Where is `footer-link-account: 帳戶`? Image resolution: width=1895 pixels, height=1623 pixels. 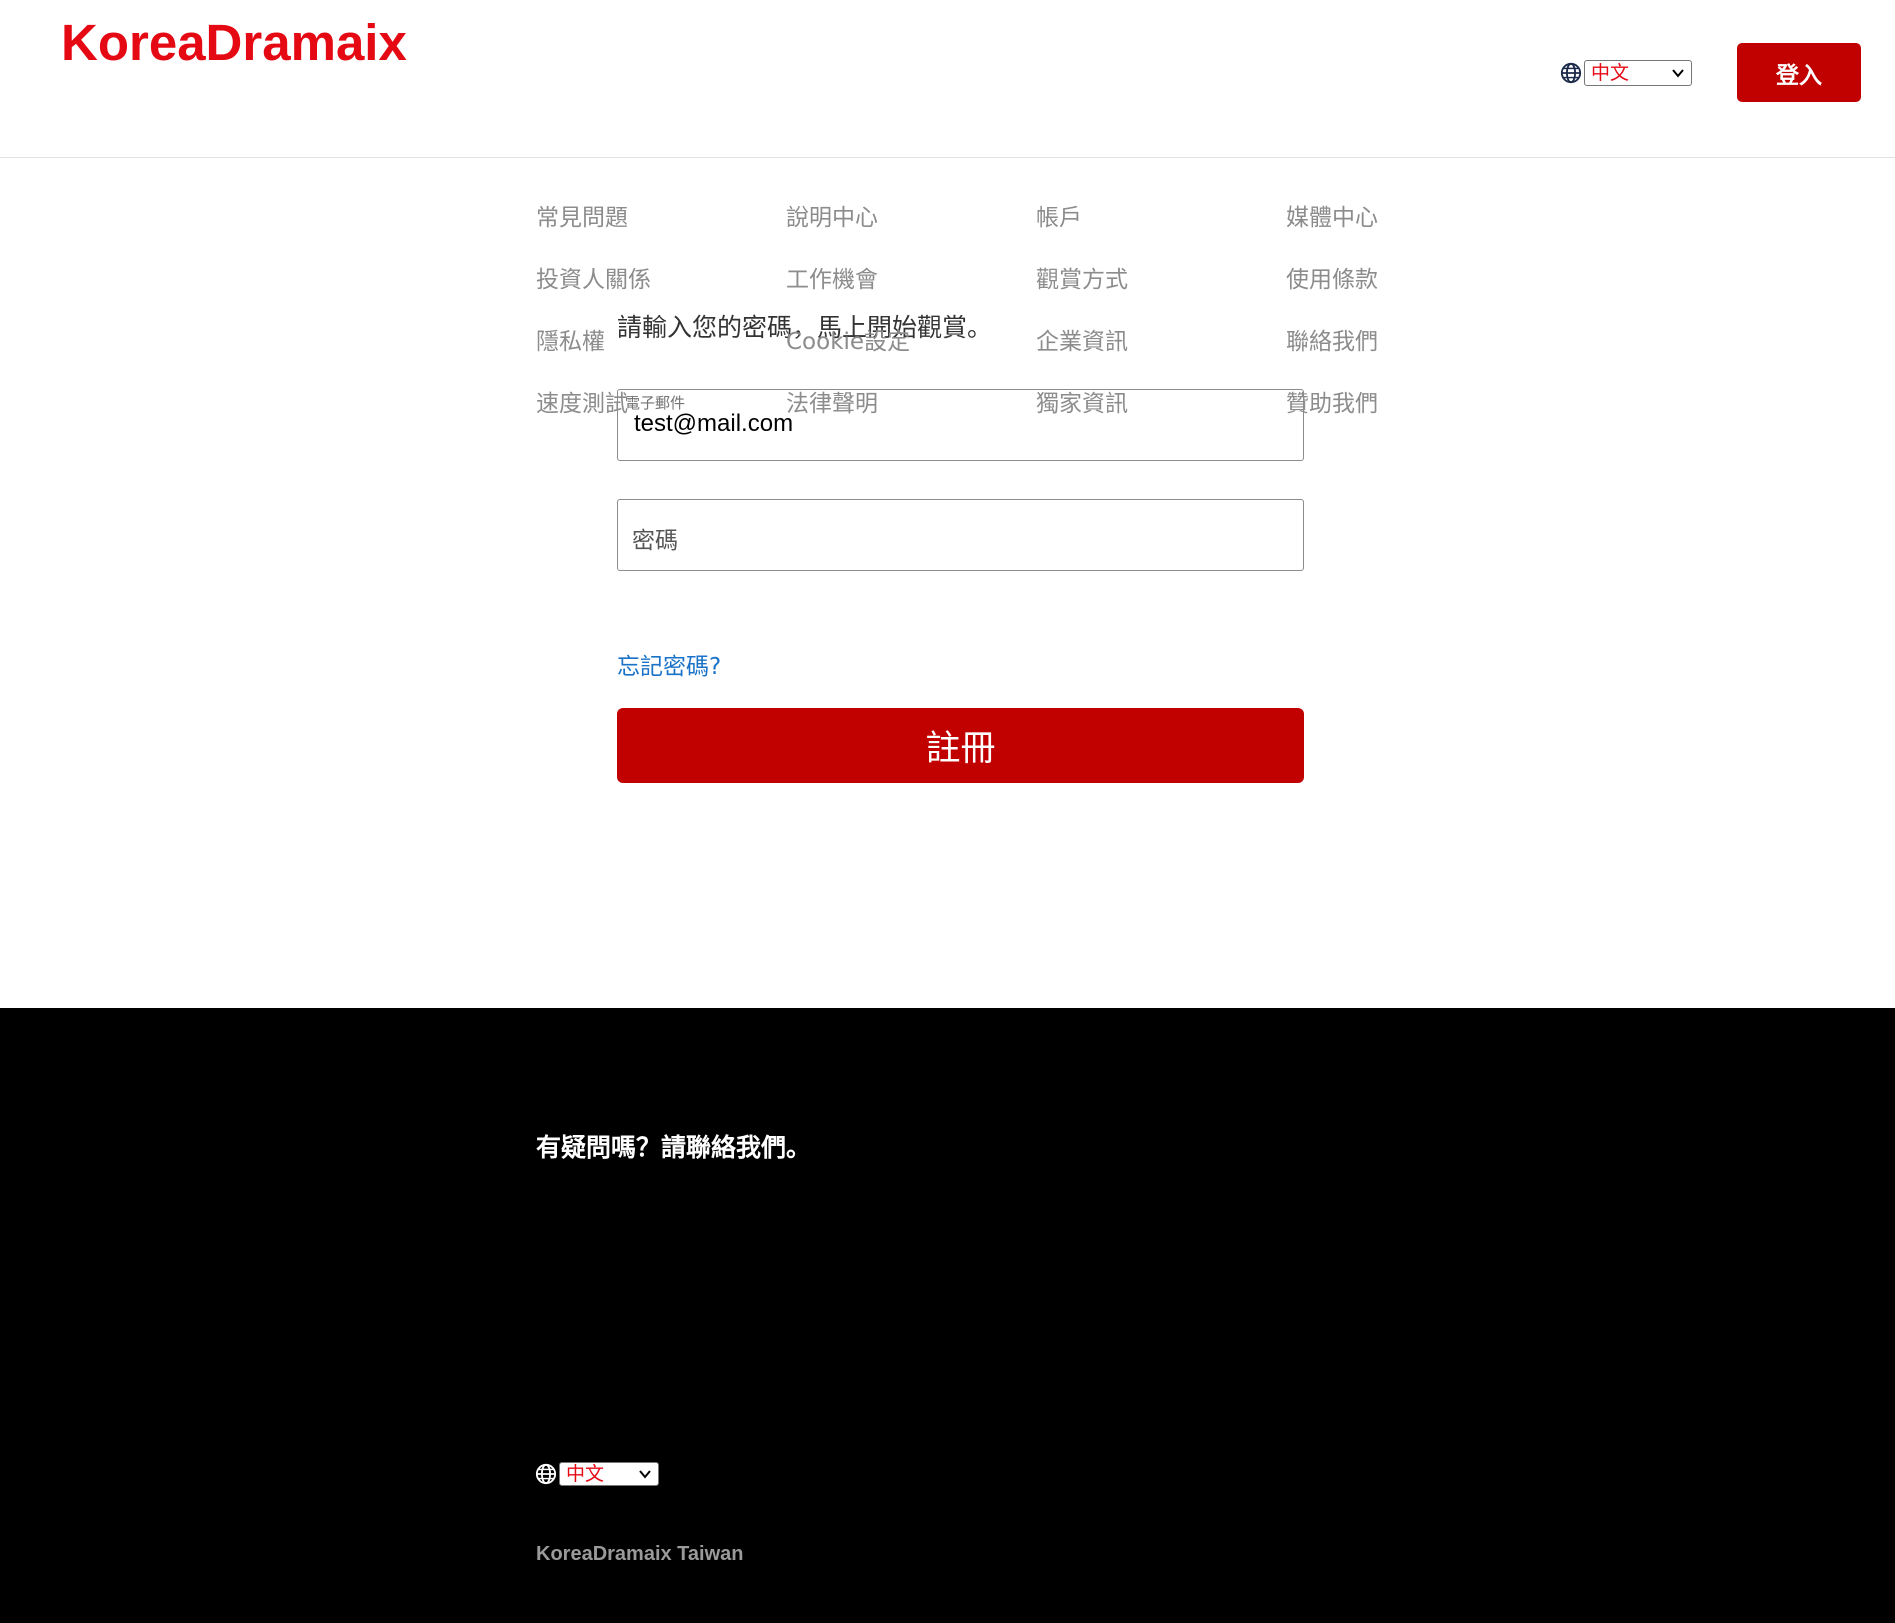 footer-link-account: 帳戶 is located at coordinates (1059, 215).